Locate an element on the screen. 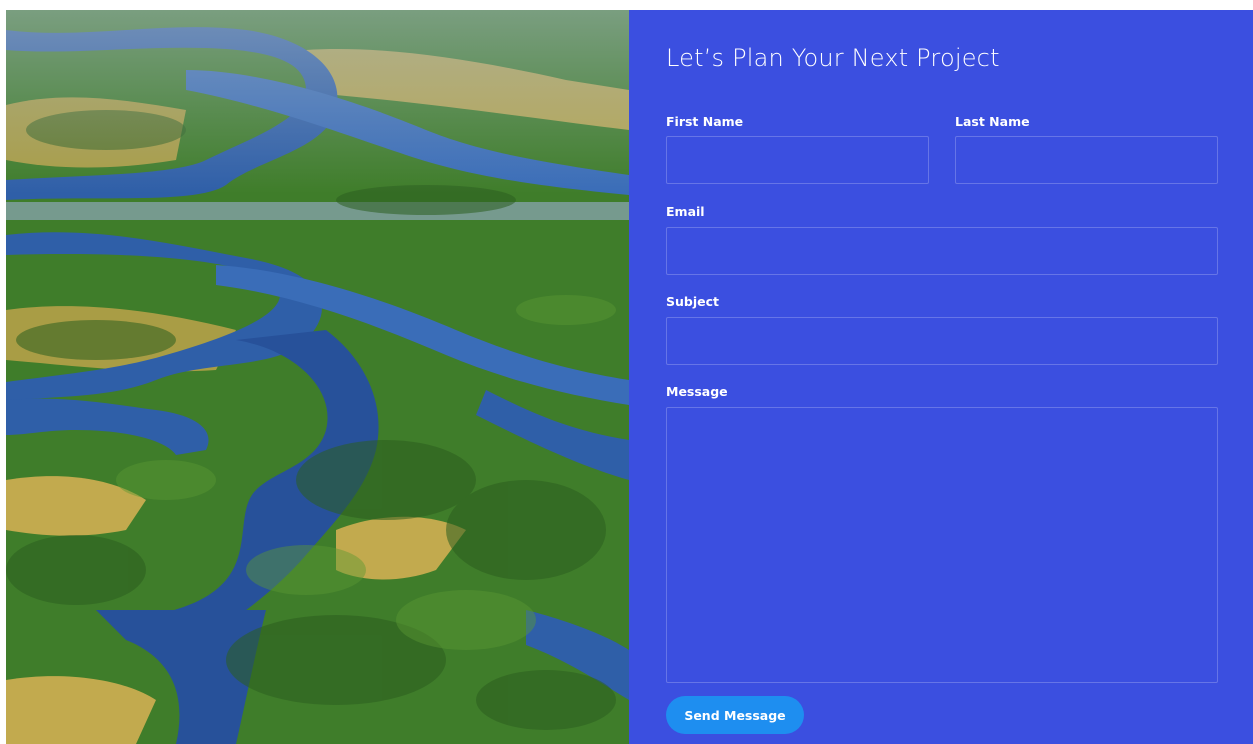  form-title: Let’s Plan Your Next Project is located at coordinates (833, 58).